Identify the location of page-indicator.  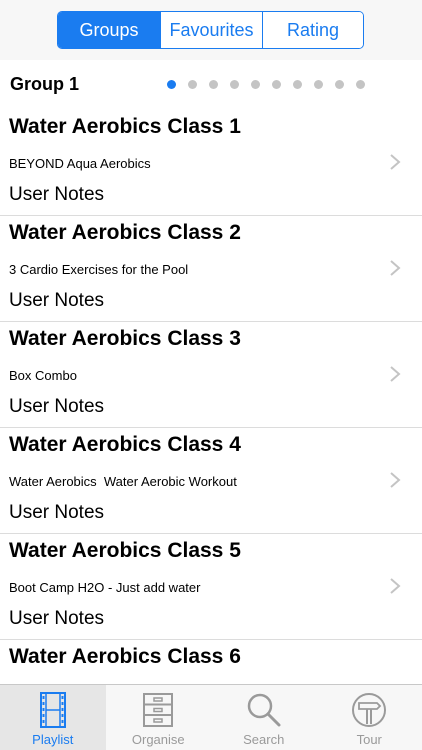
(272, 84).